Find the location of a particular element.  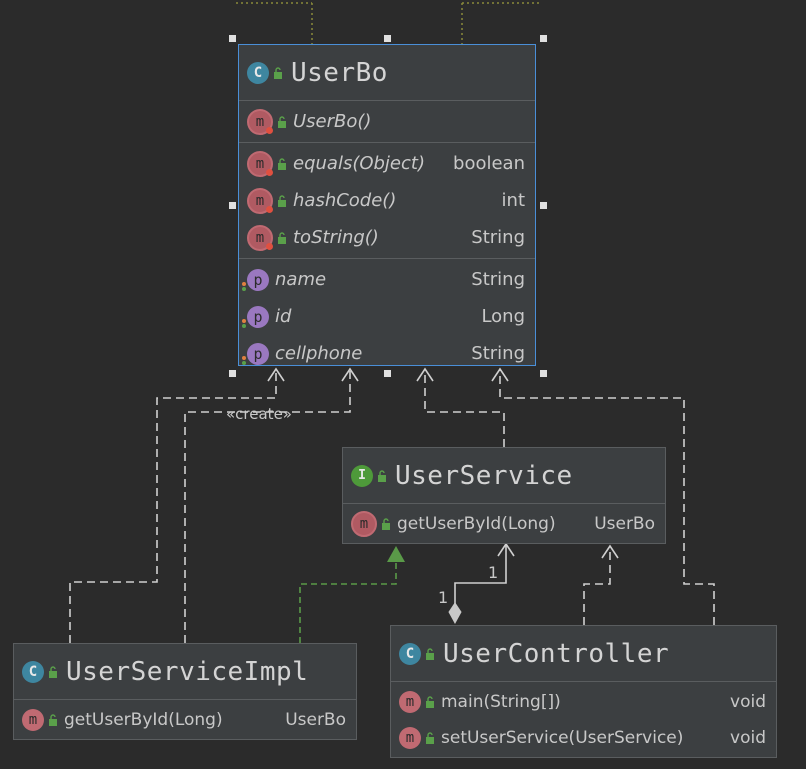

method-name: setUserService(UserService) is located at coordinates (562, 738).